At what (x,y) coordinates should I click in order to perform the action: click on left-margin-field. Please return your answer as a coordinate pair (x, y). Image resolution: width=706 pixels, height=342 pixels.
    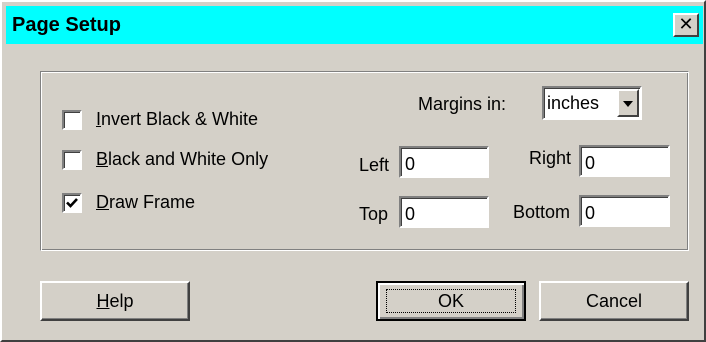
    Looking at the image, I should click on (444, 162).